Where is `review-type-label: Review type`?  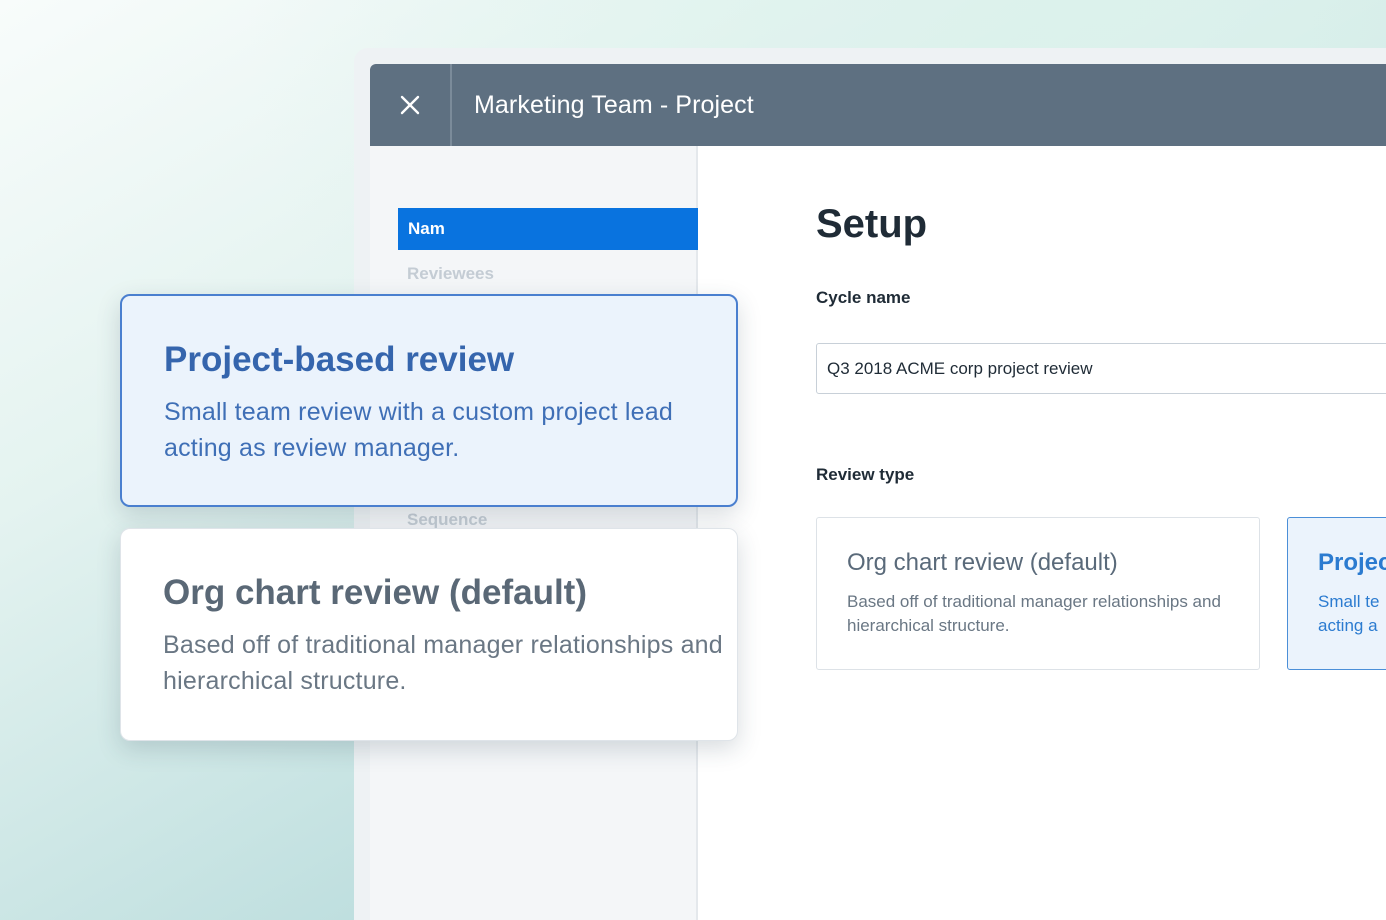
review-type-label: Review type is located at coordinates (865, 474).